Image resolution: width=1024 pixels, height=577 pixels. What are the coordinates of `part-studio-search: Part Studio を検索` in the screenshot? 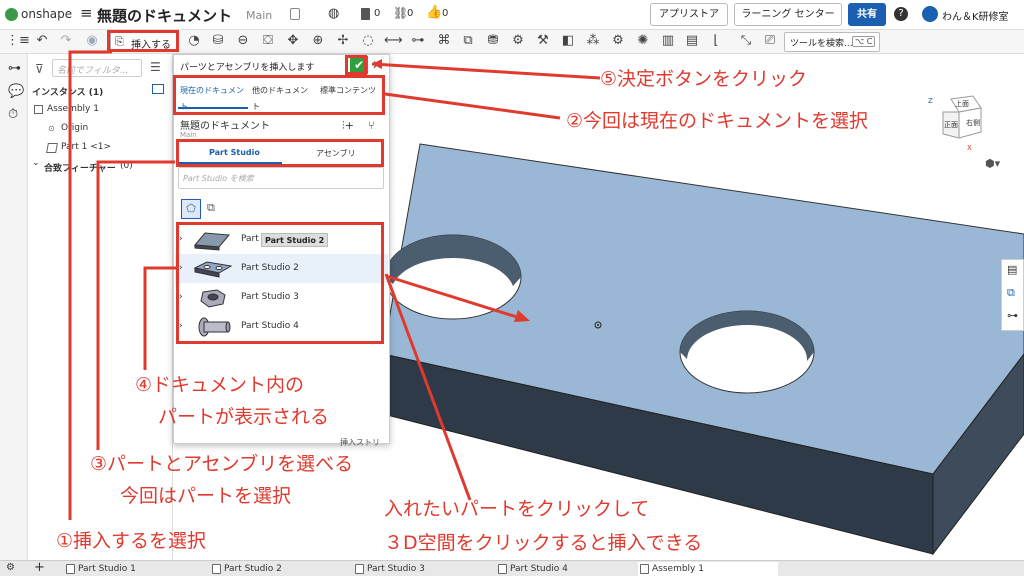 It's located at (281, 178).